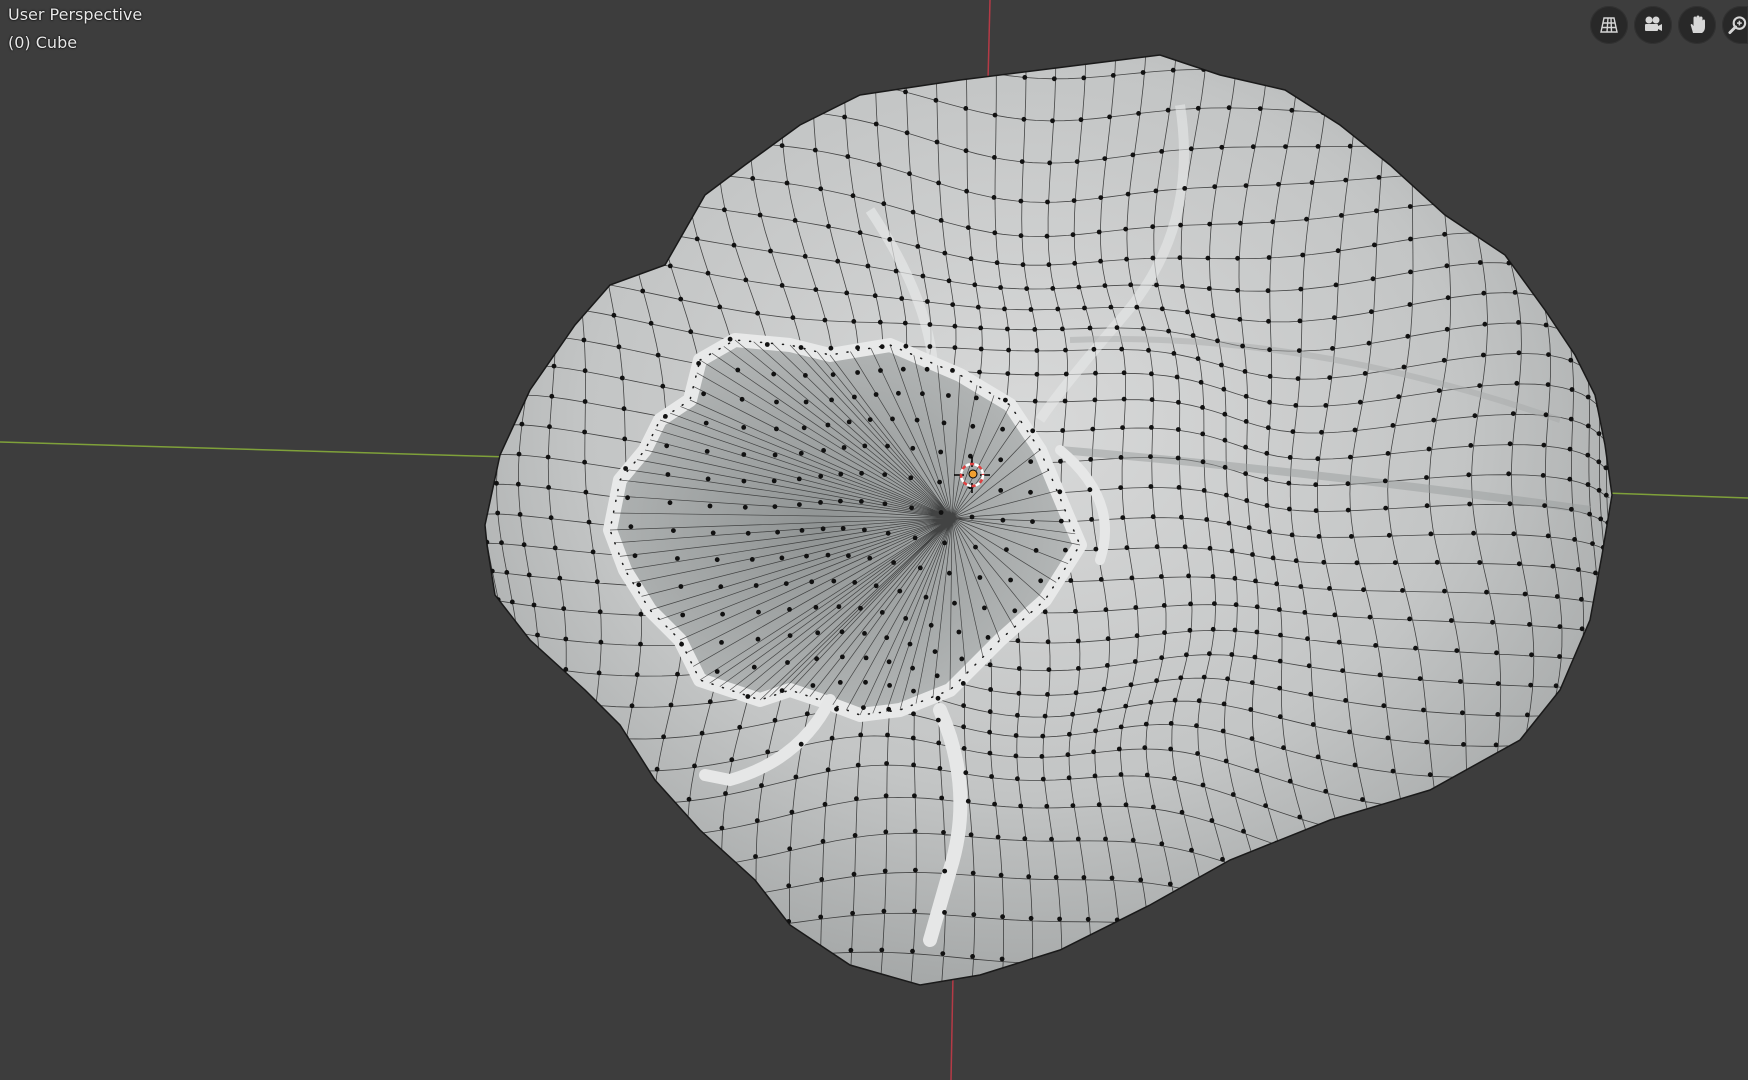  What do you see at coordinates (973, 474) in the screenshot?
I see `object-origin-point` at bounding box center [973, 474].